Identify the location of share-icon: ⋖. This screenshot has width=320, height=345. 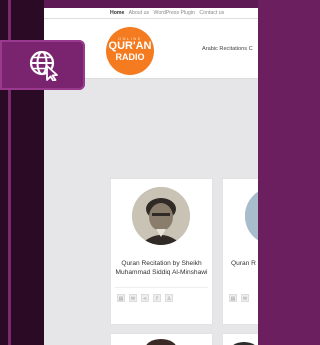
(145, 298).